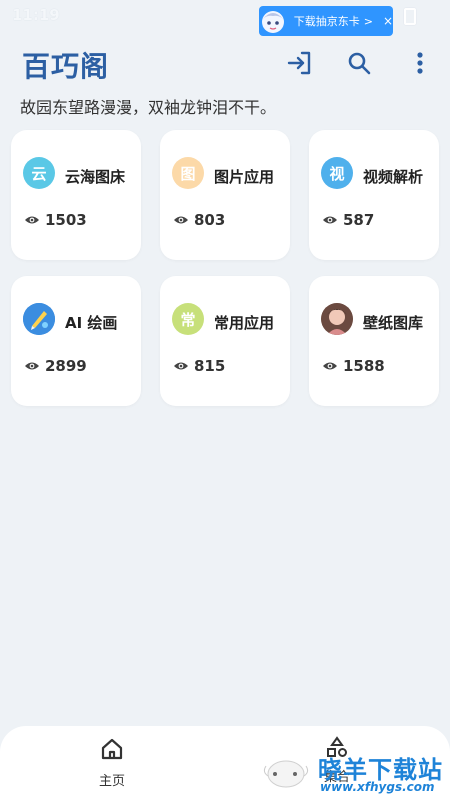 The image size is (450, 800). What do you see at coordinates (244, 177) in the screenshot?
I see `card-title: 图片应用` at bounding box center [244, 177].